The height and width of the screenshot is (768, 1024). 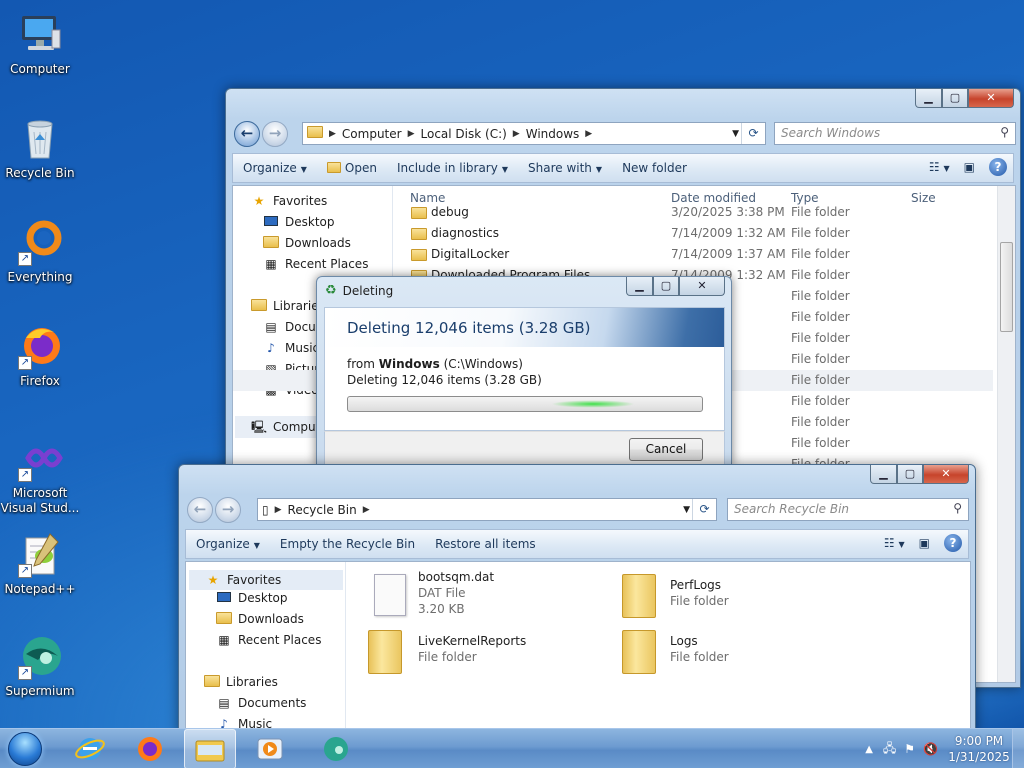 I want to click on desktop-icon-supermium: ↗ Supermium, so click(x=40, y=662).